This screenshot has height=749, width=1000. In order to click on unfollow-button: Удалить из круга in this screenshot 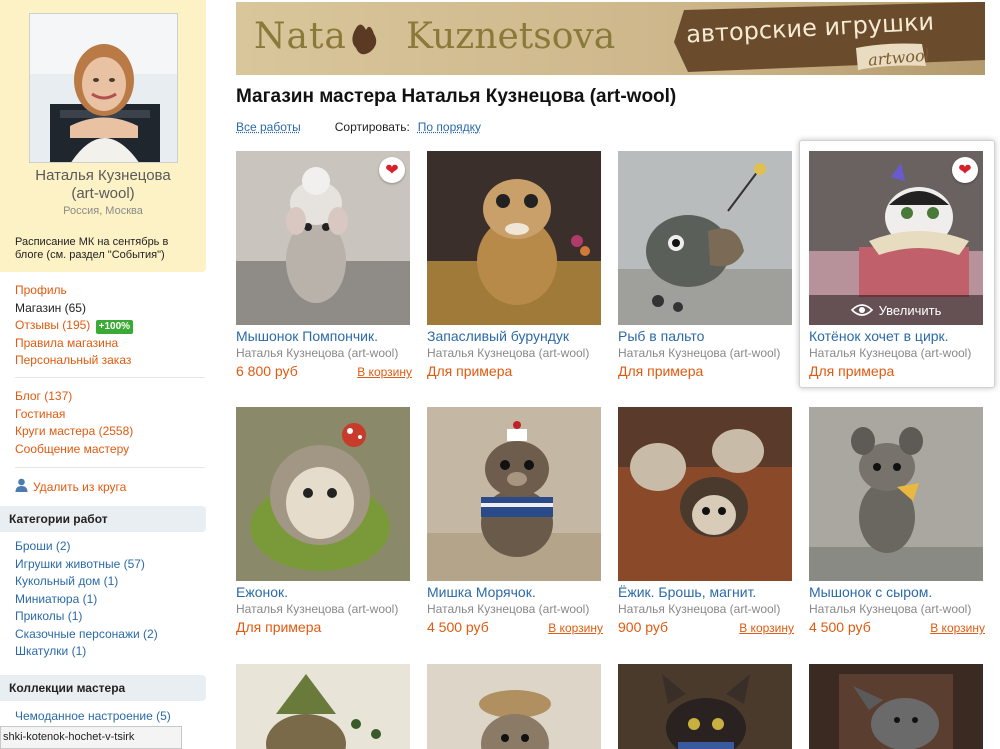, I will do `click(70, 486)`.